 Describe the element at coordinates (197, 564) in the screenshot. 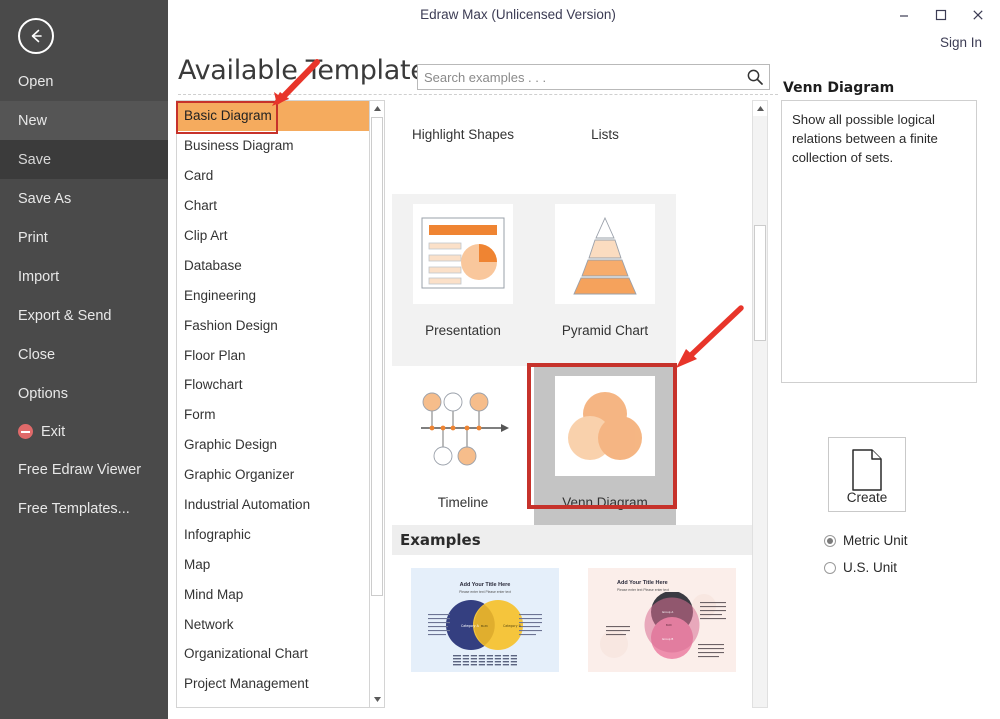

I see `category-label: Map` at that location.